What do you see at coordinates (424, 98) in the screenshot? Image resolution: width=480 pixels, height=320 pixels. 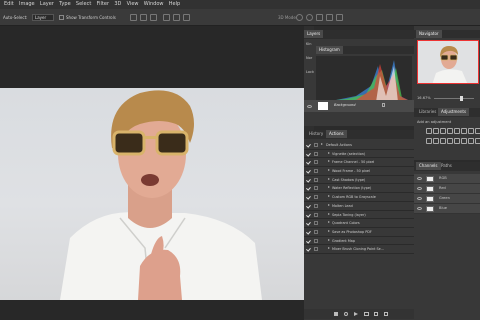 I see `zoom-level: 16.67%` at bounding box center [424, 98].